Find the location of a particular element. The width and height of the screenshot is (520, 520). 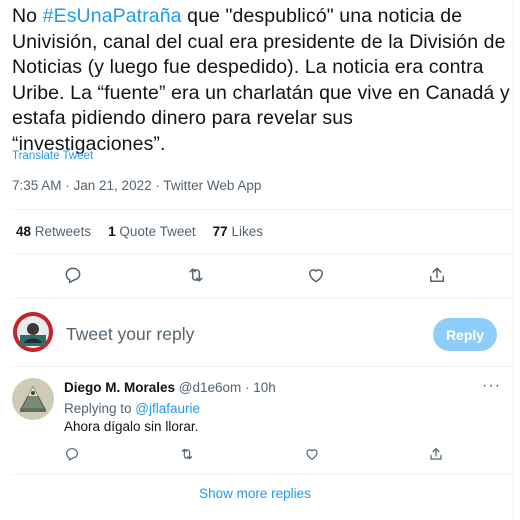

reply-input: Tweet your reply is located at coordinates (130, 334).